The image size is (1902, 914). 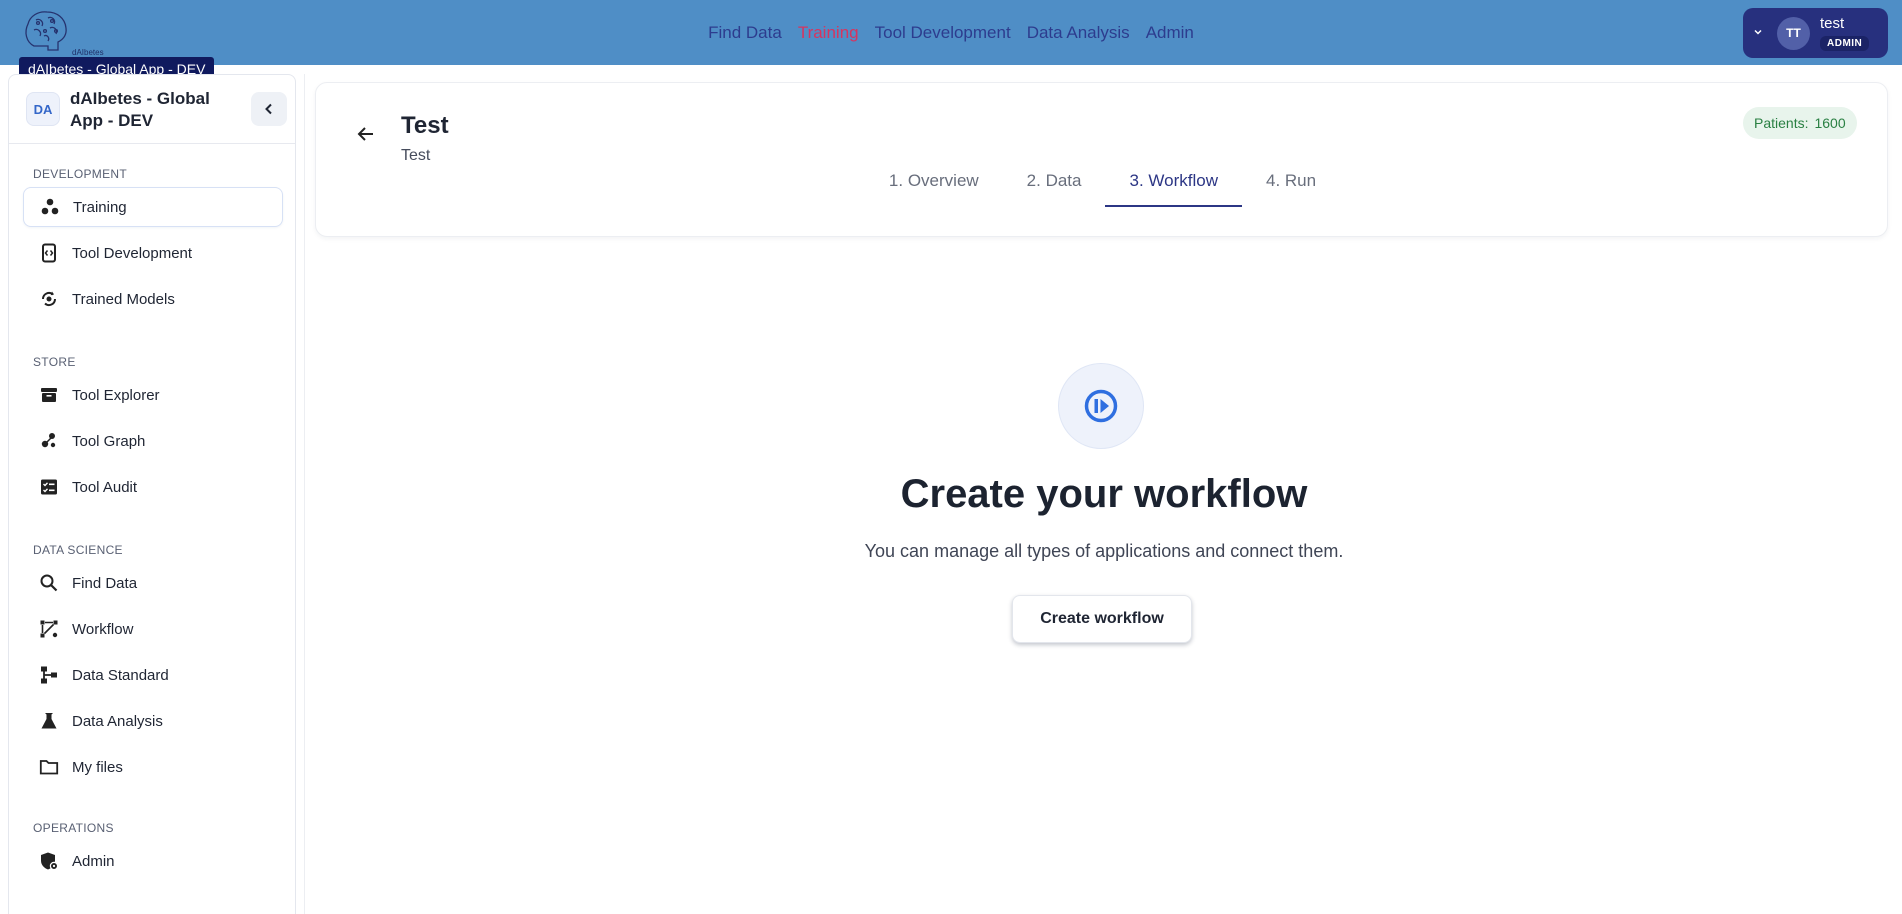 I want to click on user-role-badge: ADMIN, so click(x=1845, y=43).